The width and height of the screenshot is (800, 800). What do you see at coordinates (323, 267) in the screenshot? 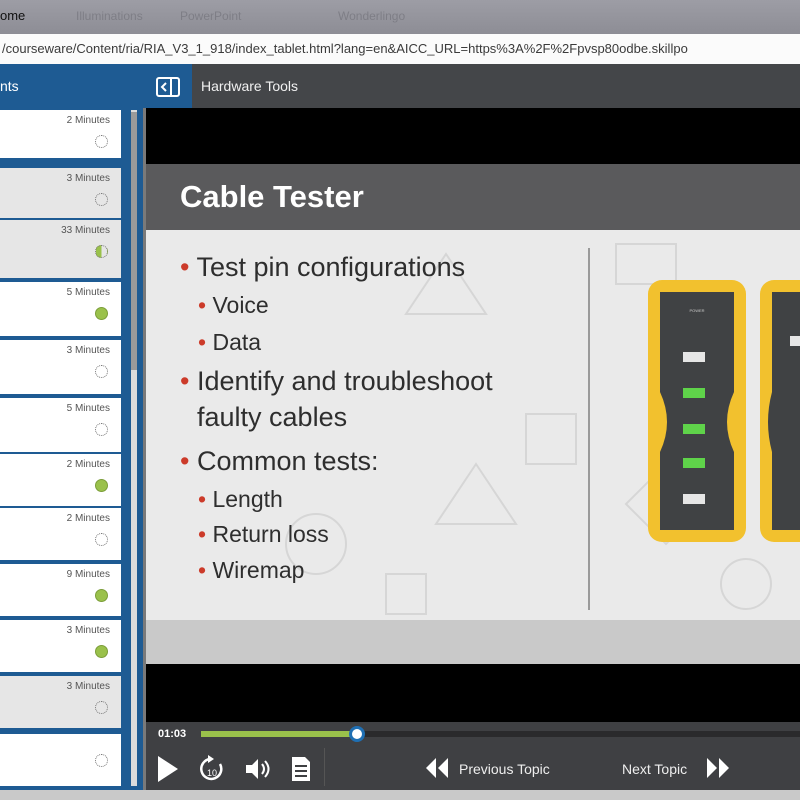
I see `bullet-l1: • Test pin configurations` at bounding box center [323, 267].